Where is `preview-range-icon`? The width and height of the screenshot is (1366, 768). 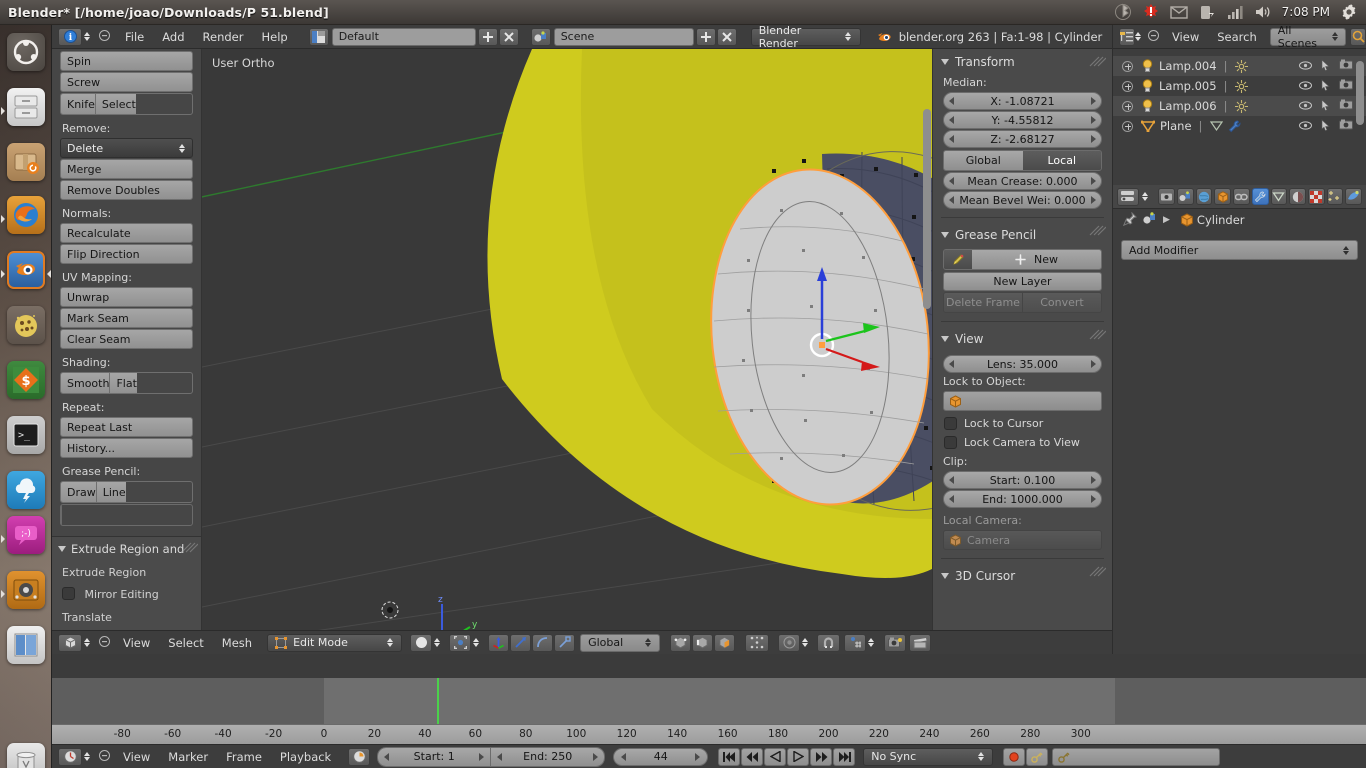 preview-range-icon is located at coordinates (359, 756).